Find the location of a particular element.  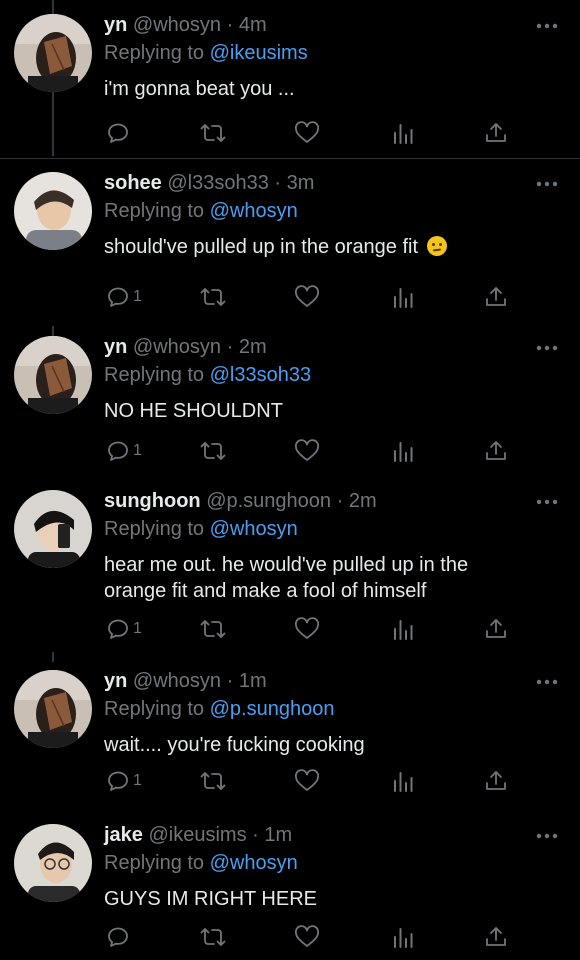

handle: @p.sunghoon is located at coordinates (268, 501).